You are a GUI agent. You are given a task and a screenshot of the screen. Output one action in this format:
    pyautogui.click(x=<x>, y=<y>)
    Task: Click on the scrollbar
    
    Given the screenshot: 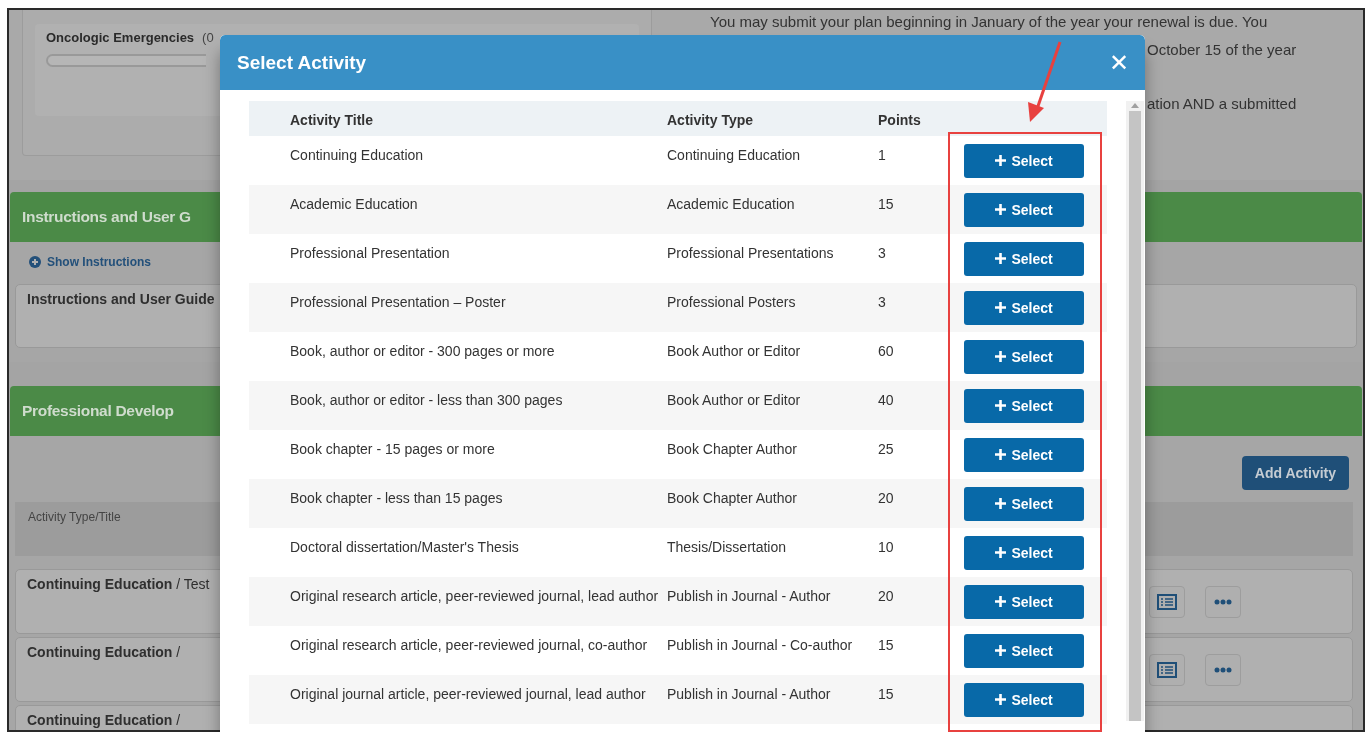 What is the action you would take?
    pyautogui.click(x=1135, y=411)
    